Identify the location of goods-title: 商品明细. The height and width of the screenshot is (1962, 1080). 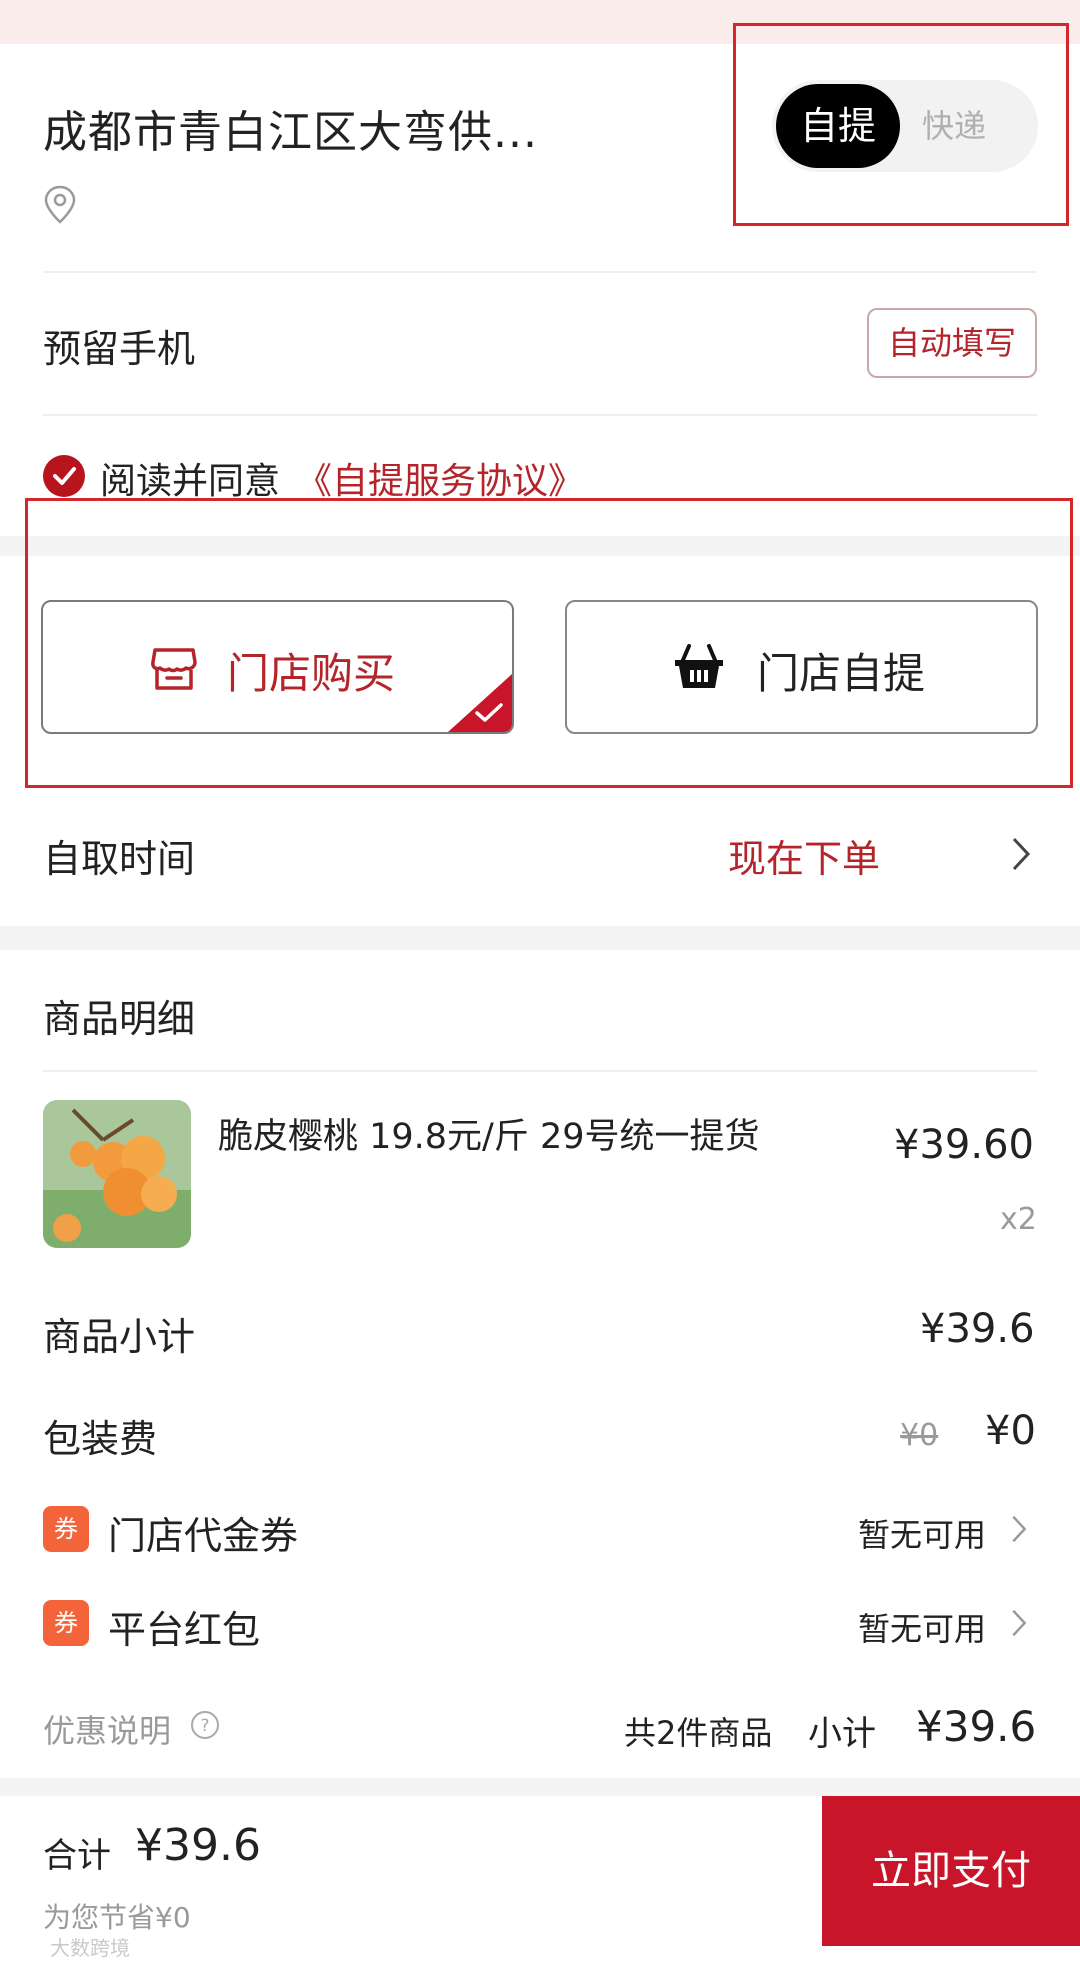
(119, 1019).